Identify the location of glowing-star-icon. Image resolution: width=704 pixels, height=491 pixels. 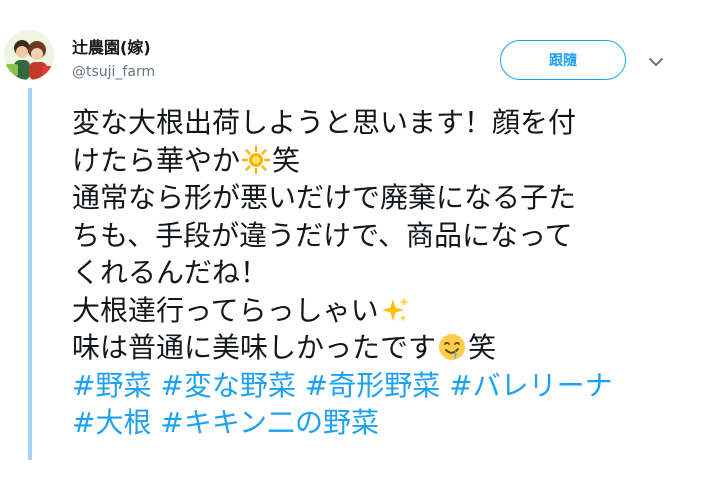
(256, 160).